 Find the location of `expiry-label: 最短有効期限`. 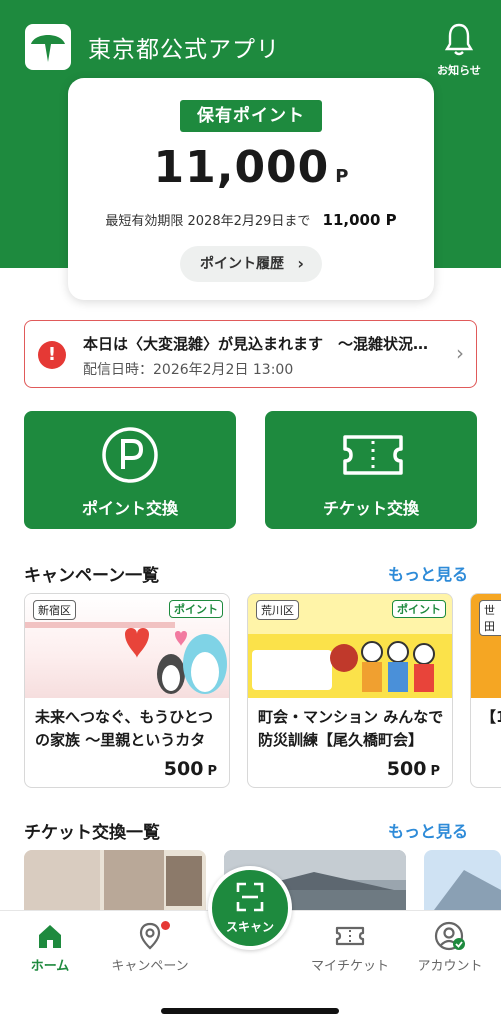

expiry-label: 最短有効期限 is located at coordinates (144, 221).